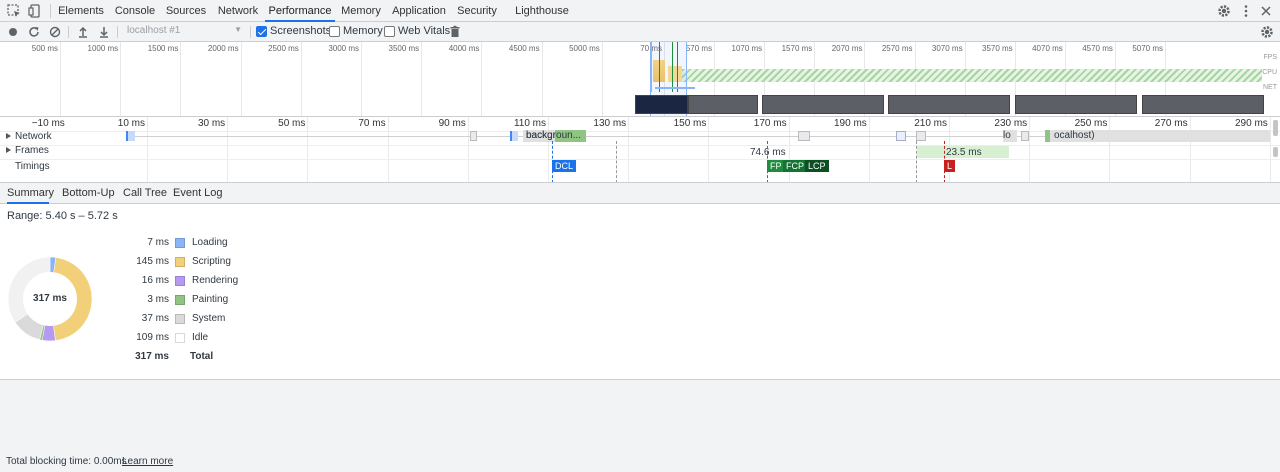  Describe the element at coordinates (147, 461) in the screenshot. I see `learn-more-link: Learn more` at that location.